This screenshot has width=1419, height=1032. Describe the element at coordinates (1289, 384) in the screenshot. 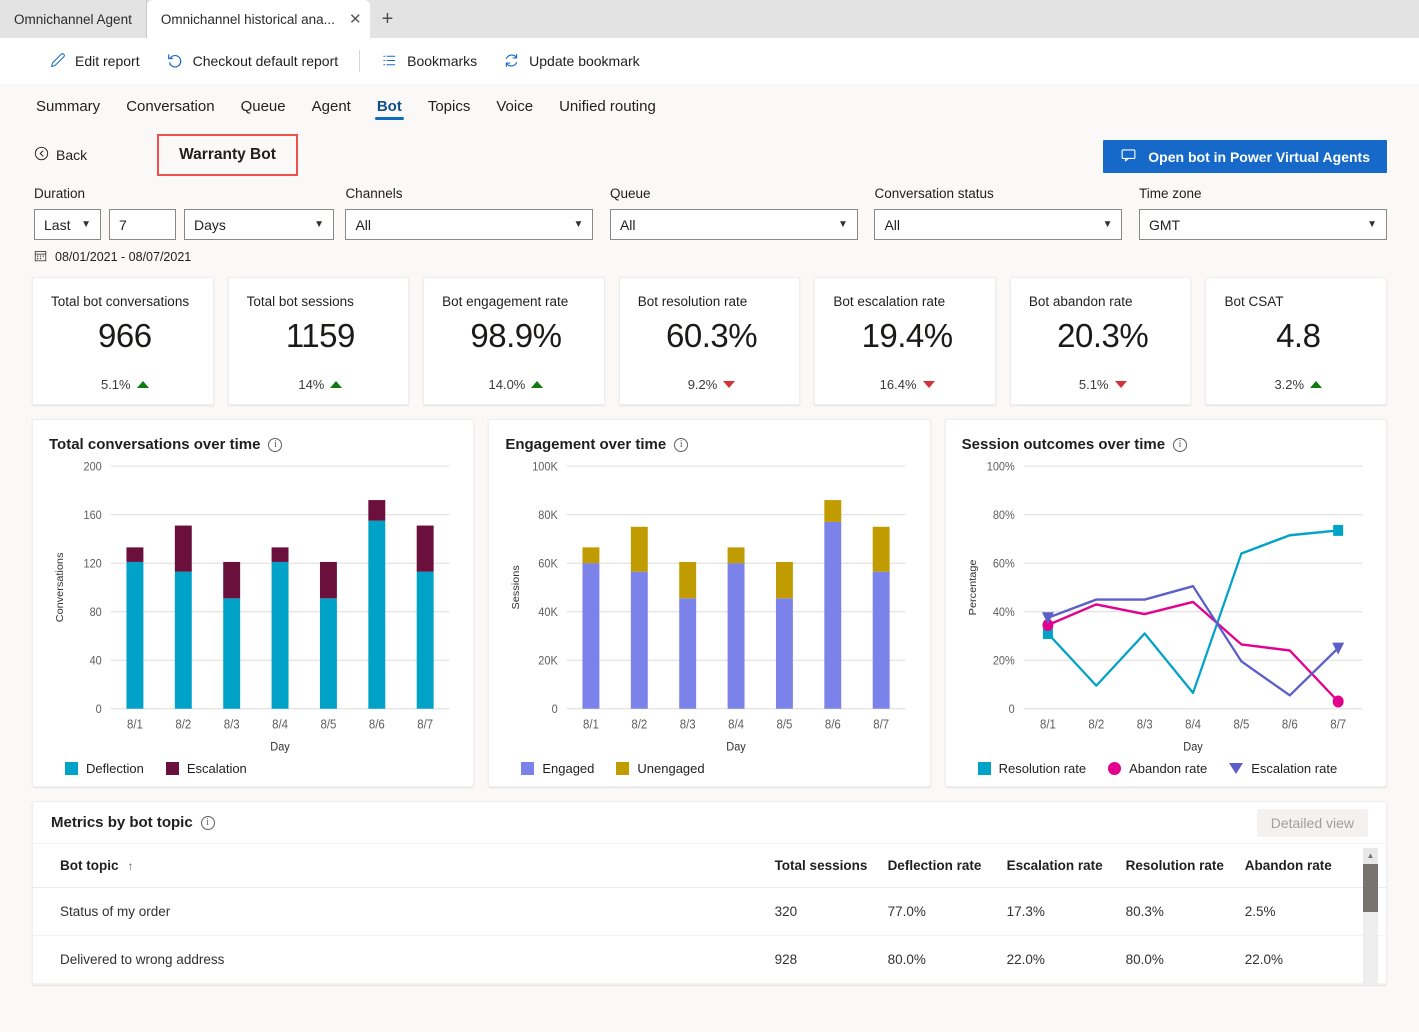

I see `kpi-delta-value: 3.2%` at that location.